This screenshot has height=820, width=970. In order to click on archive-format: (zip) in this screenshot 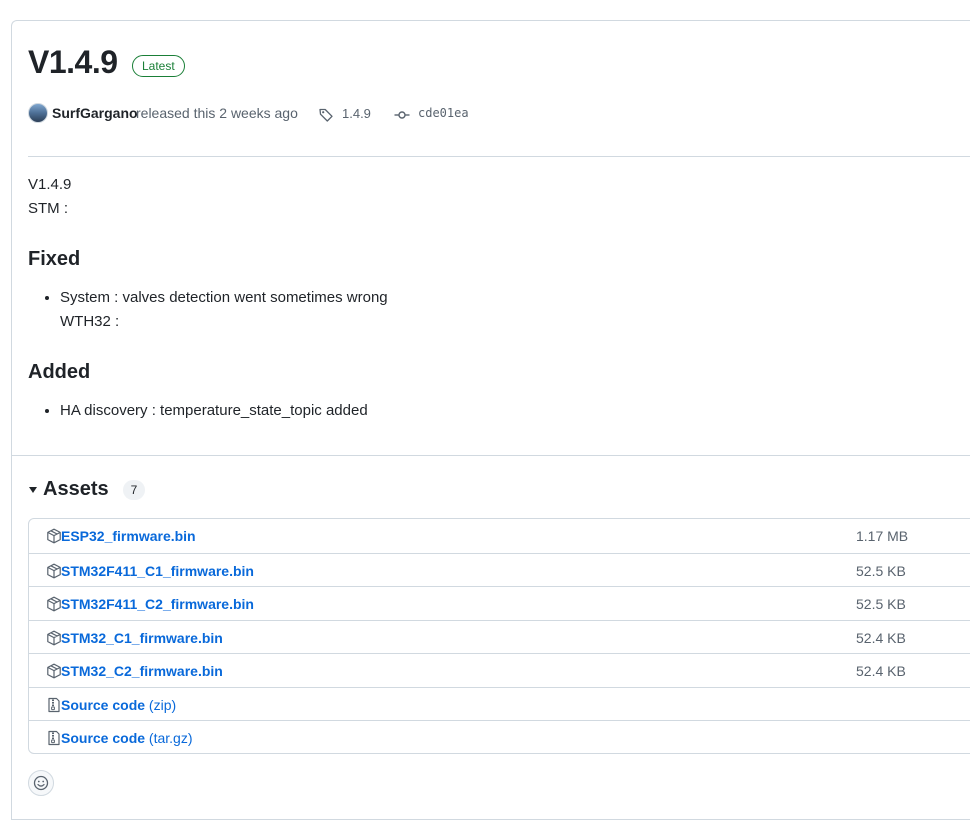, I will do `click(162, 704)`.